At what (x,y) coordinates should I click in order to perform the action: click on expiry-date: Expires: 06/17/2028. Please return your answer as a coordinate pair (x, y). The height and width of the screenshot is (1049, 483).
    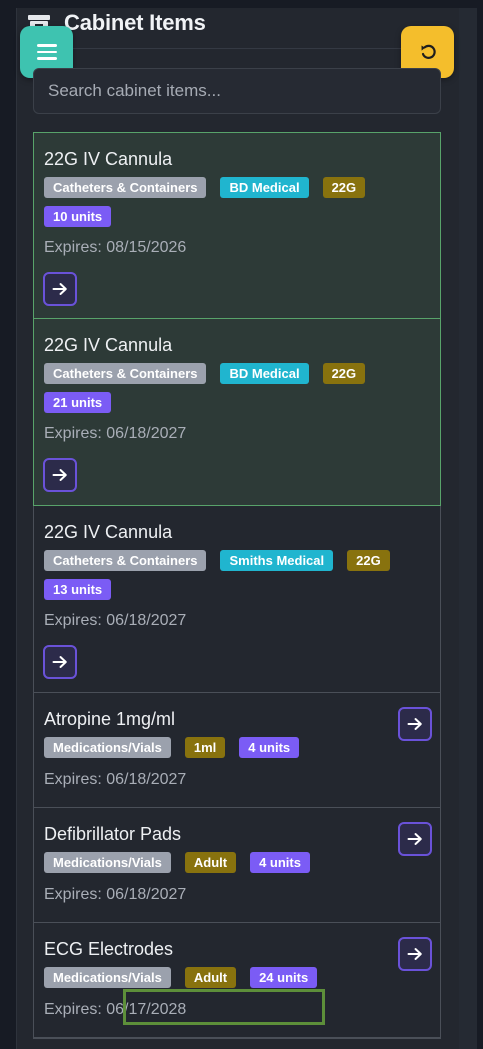
    Looking at the image, I should click on (115, 1009).